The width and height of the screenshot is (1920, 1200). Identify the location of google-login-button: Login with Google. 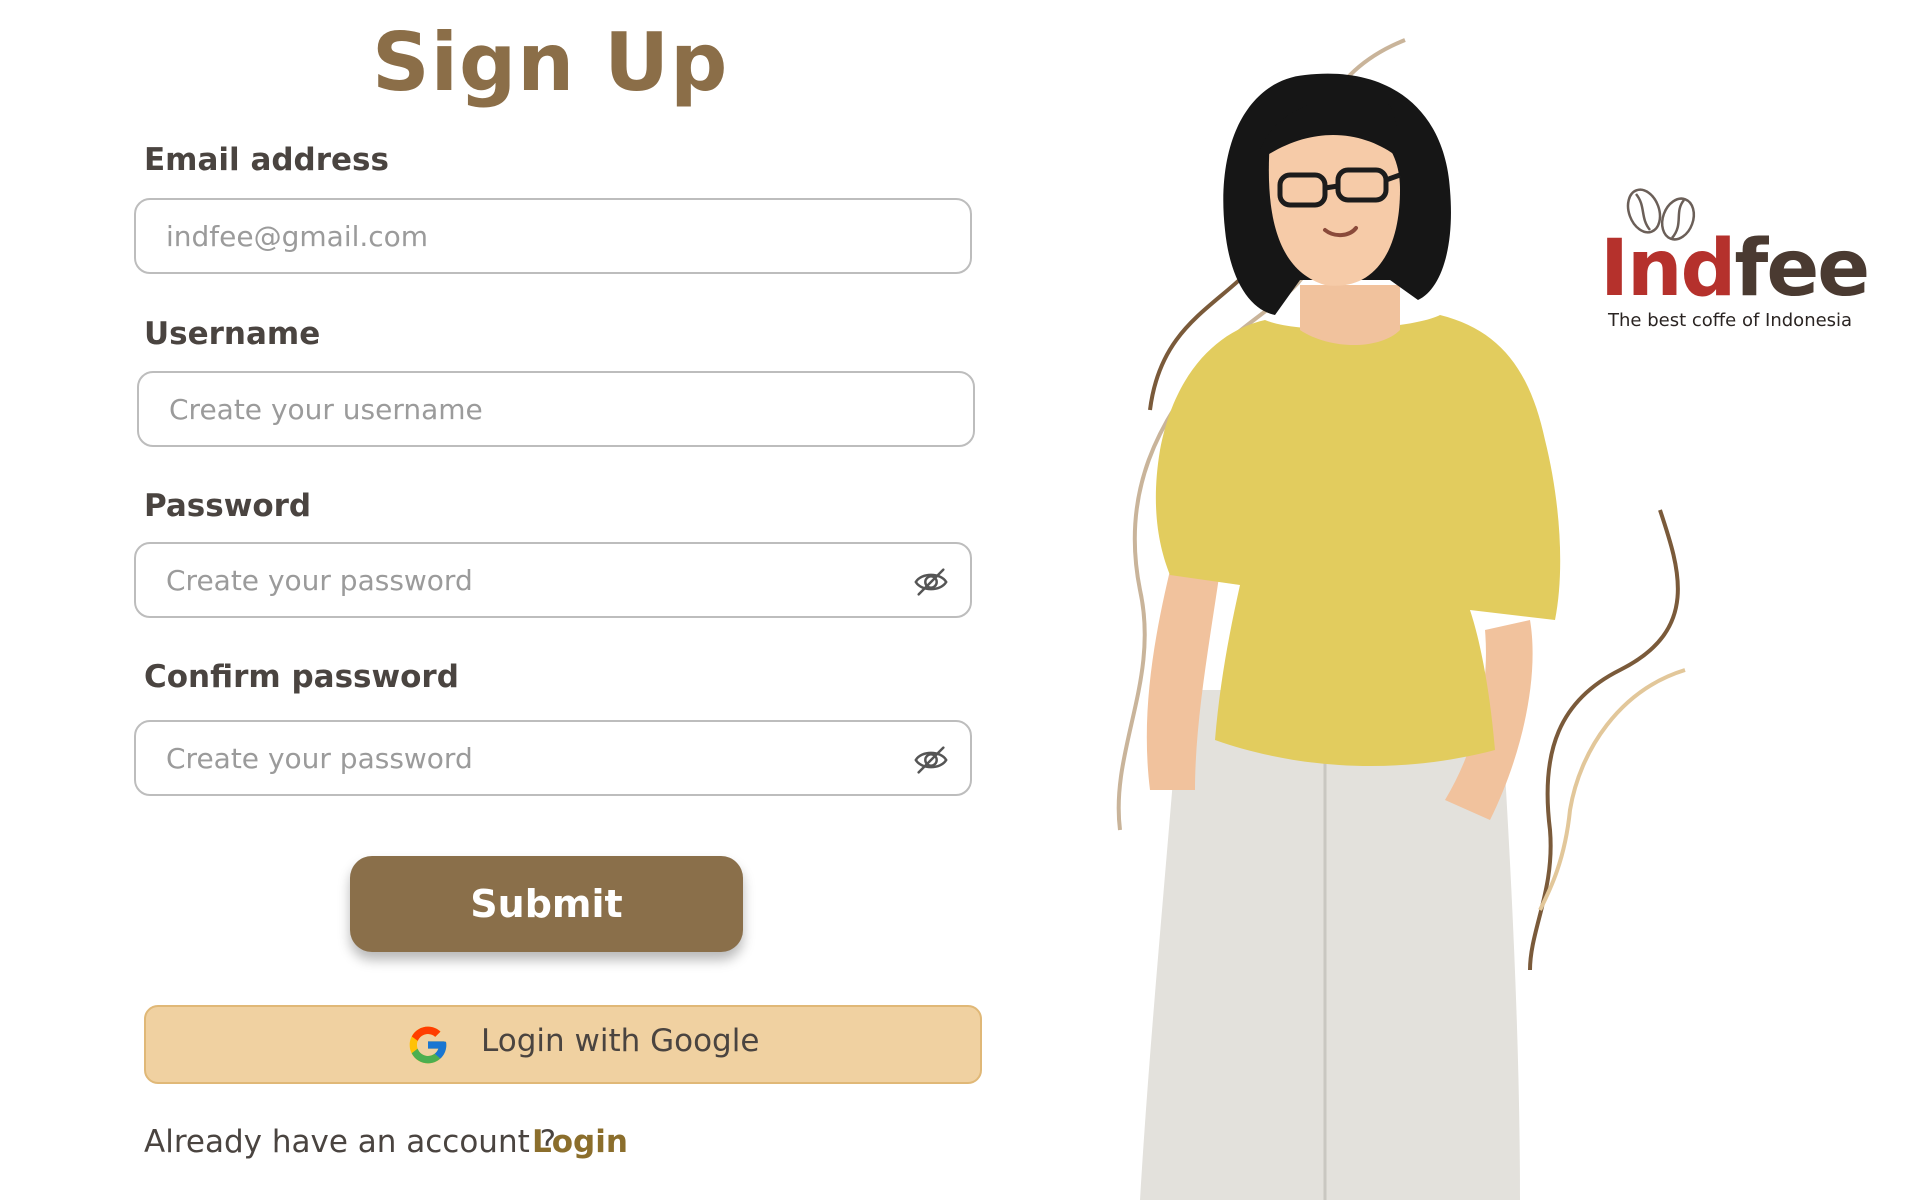
(563, 1044).